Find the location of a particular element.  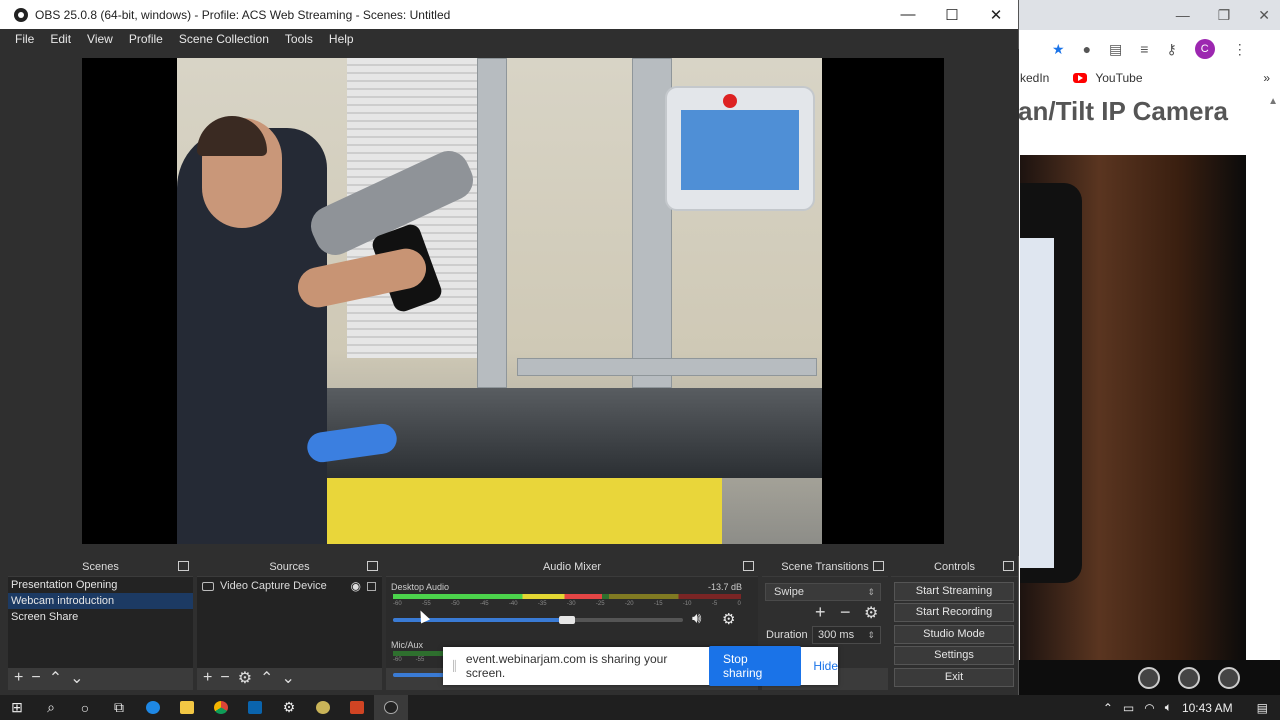

menu-edit: Edit is located at coordinates (60, 39).